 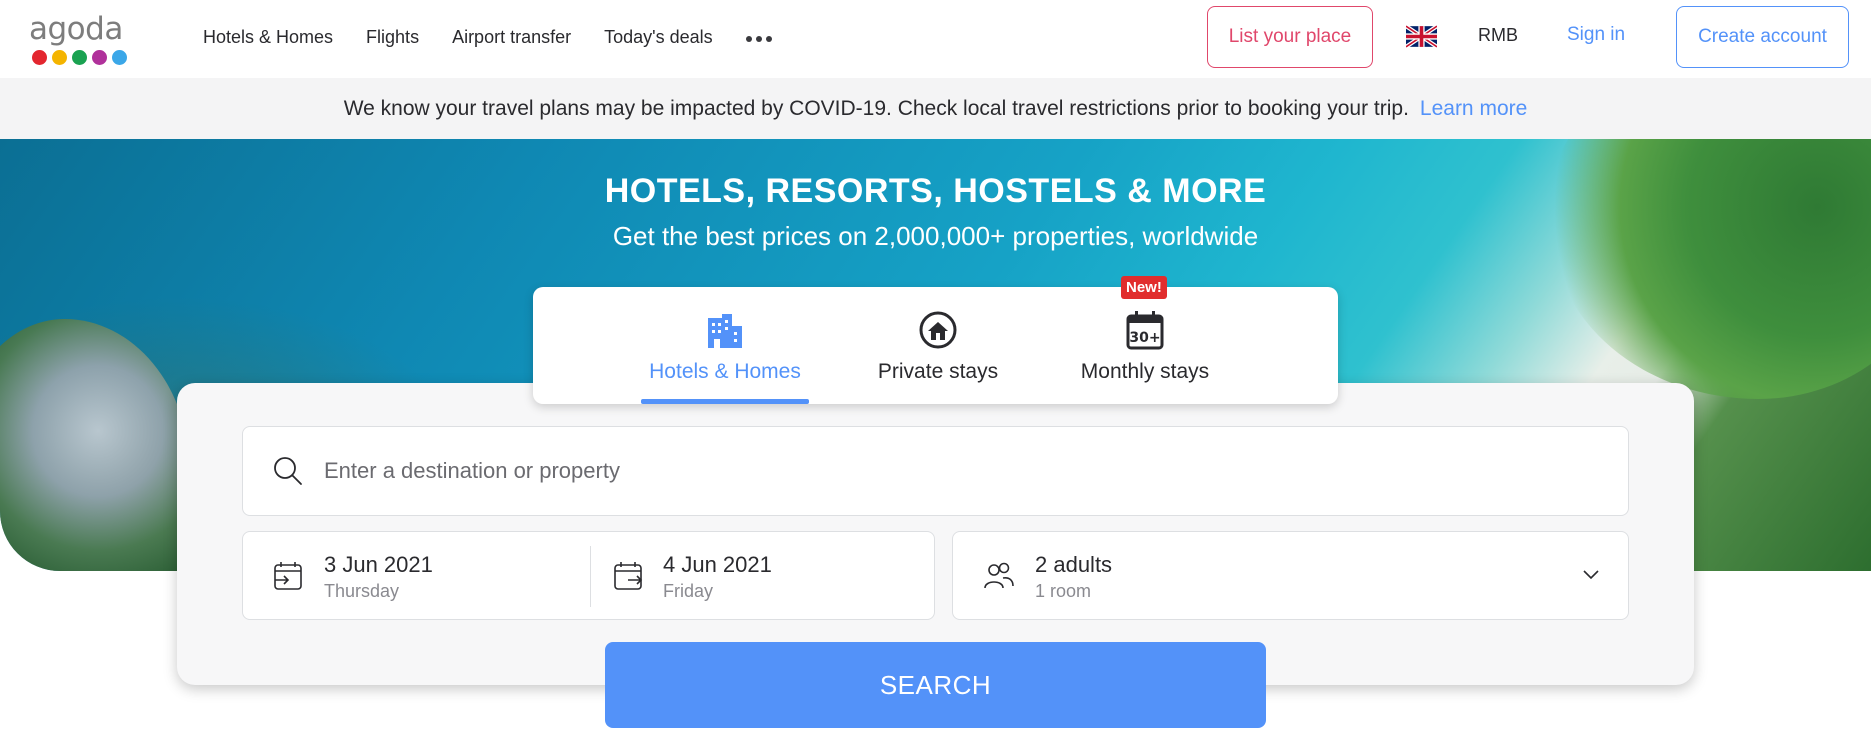 What do you see at coordinates (76, 29) in the screenshot?
I see `logo-wordmark: agoda` at bounding box center [76, 29].